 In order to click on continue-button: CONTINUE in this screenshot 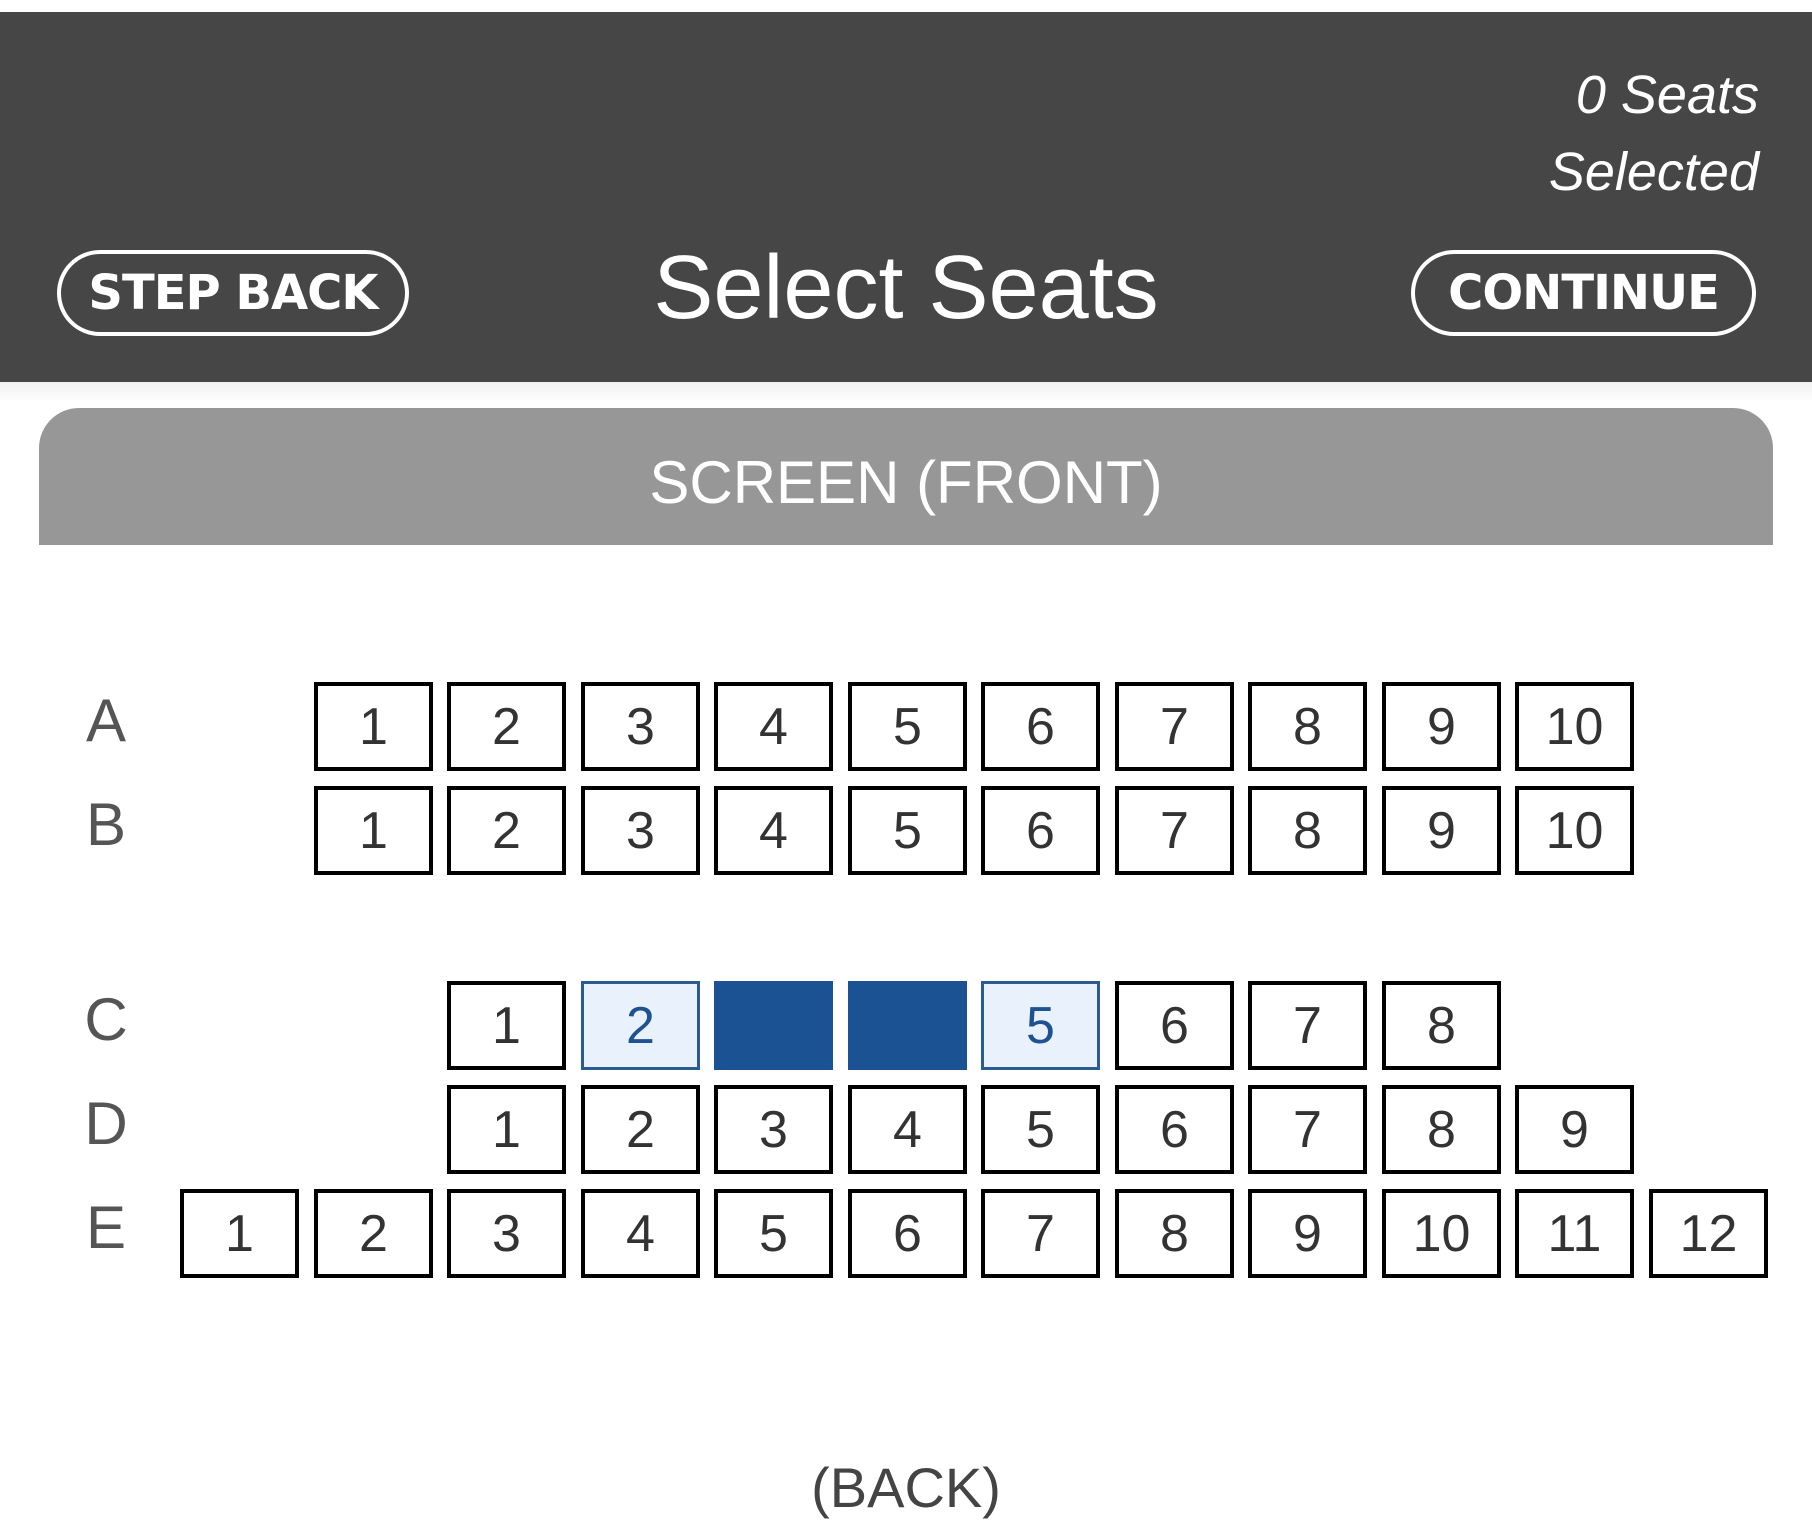, I will do `click(1583, 293)`.